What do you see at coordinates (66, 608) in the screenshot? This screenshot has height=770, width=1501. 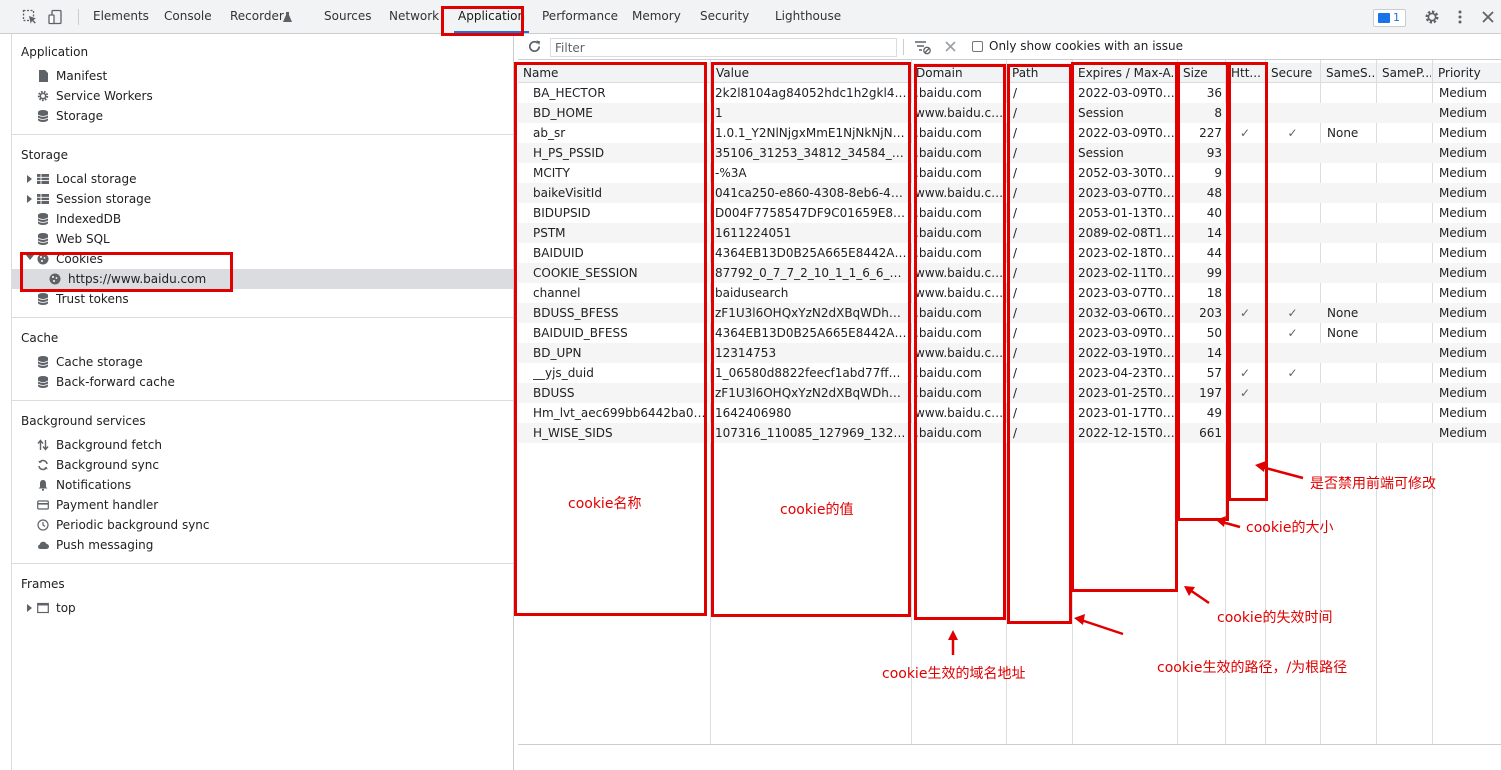 I see `sidebar-item-label: top` at bounding box center [66, 608].